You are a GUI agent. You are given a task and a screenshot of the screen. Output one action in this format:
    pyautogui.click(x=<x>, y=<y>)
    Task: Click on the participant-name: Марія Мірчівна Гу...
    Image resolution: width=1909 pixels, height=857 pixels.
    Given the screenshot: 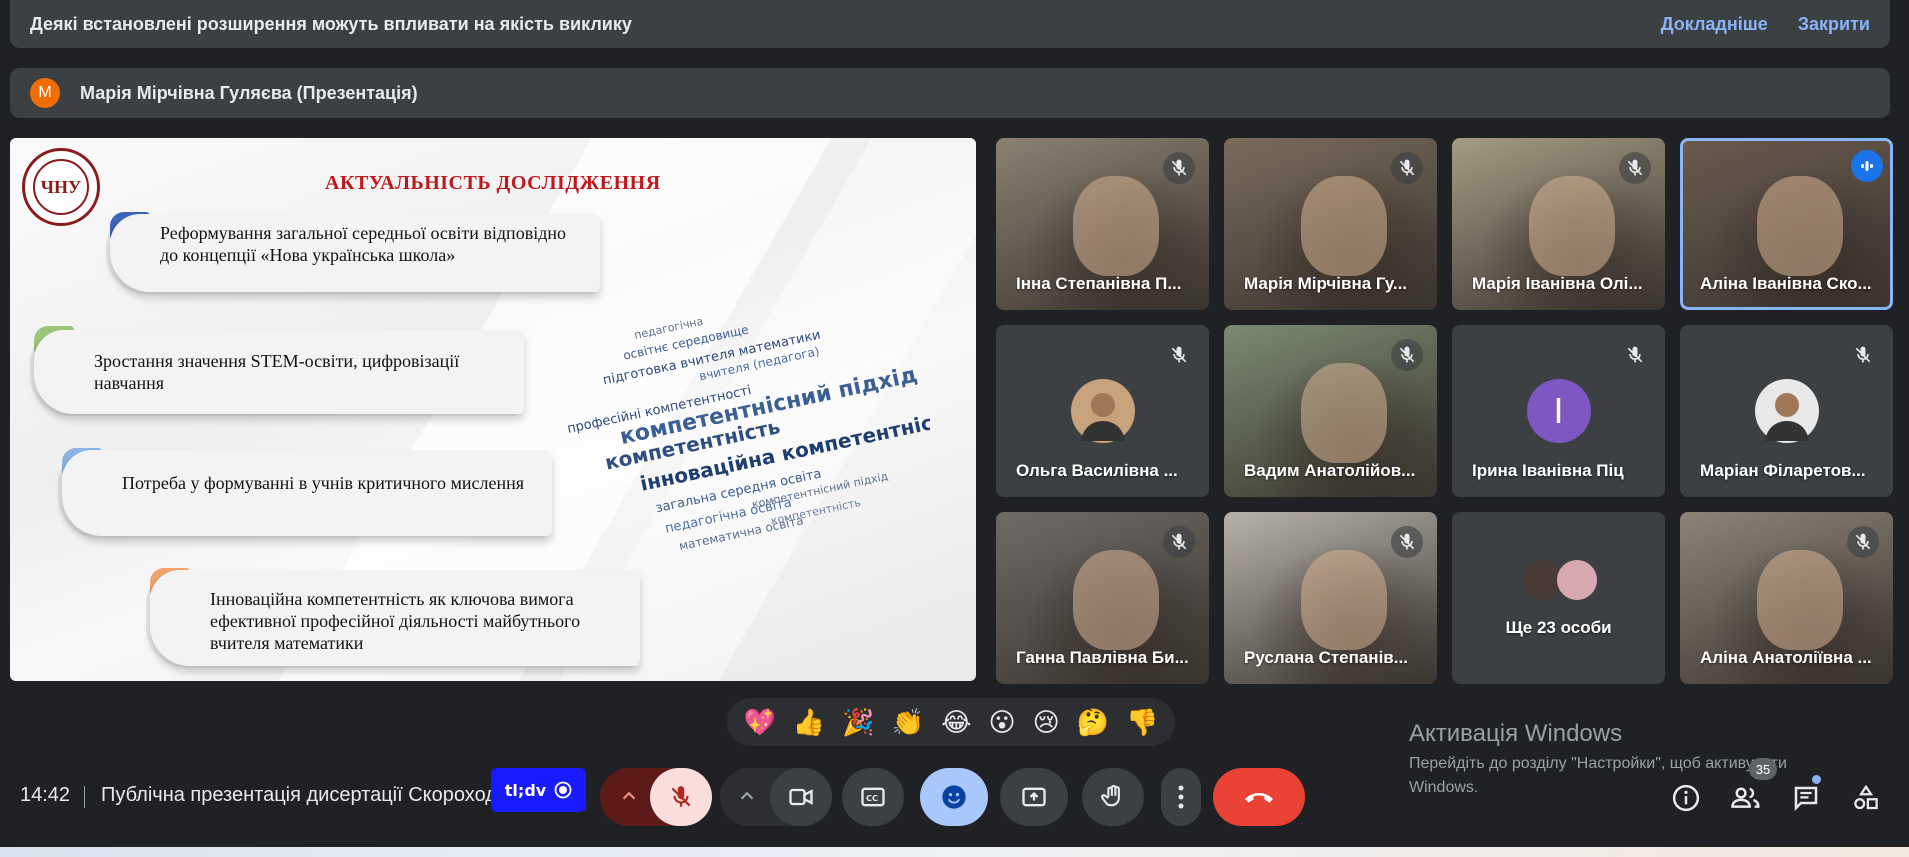 What is the action you would take?
    pyautogui.click(x=1326, y=283)
    